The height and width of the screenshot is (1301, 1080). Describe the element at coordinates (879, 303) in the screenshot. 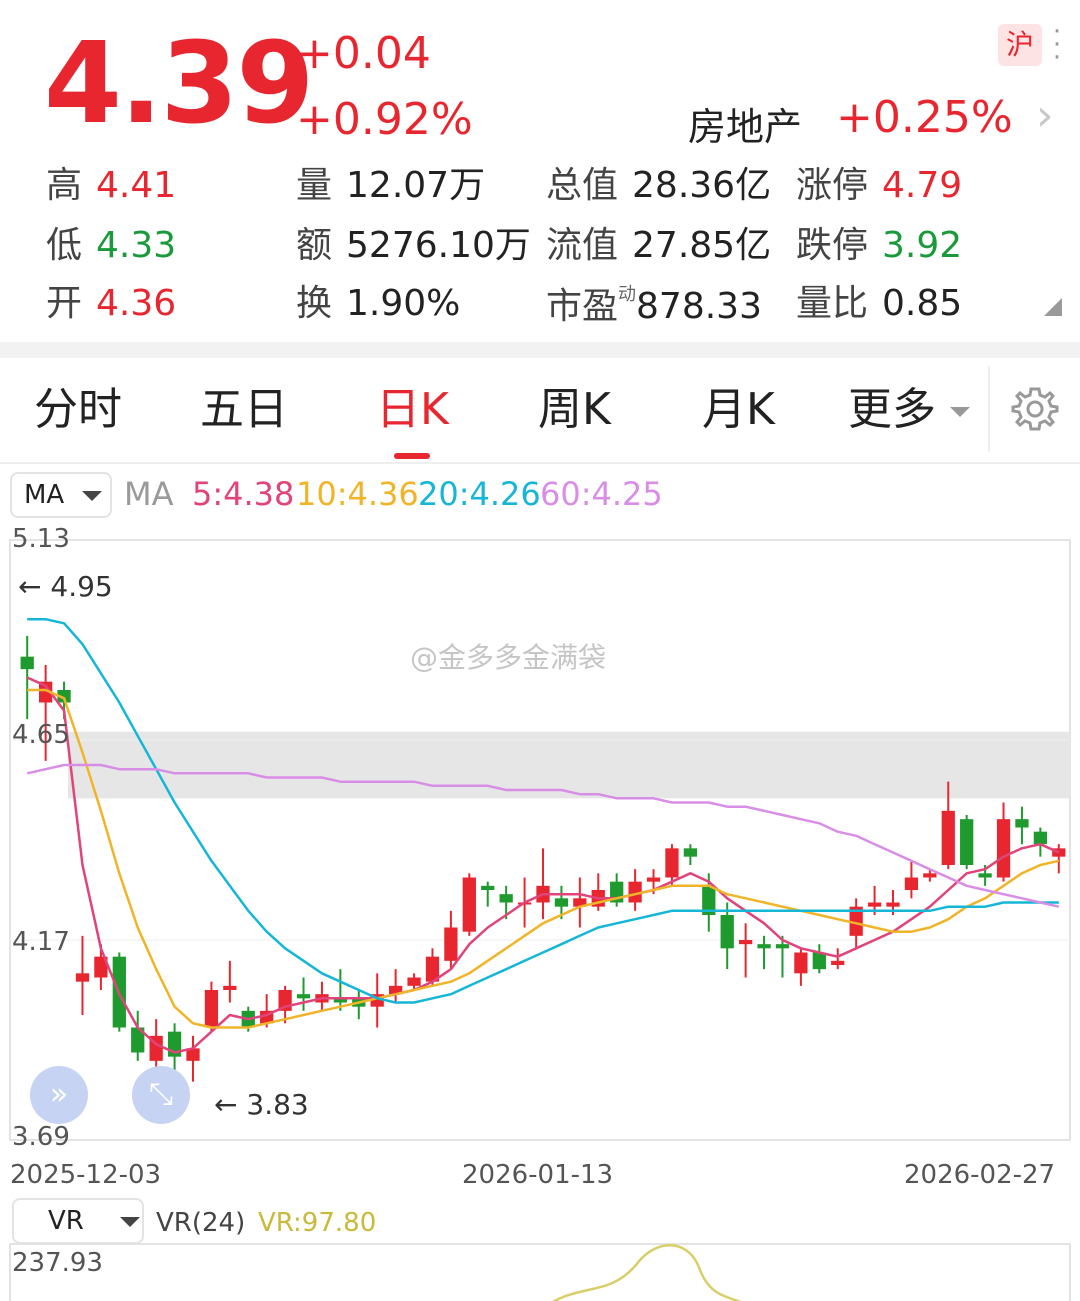

I see `stat-volume-ratio: 量比 0.85` at that location.